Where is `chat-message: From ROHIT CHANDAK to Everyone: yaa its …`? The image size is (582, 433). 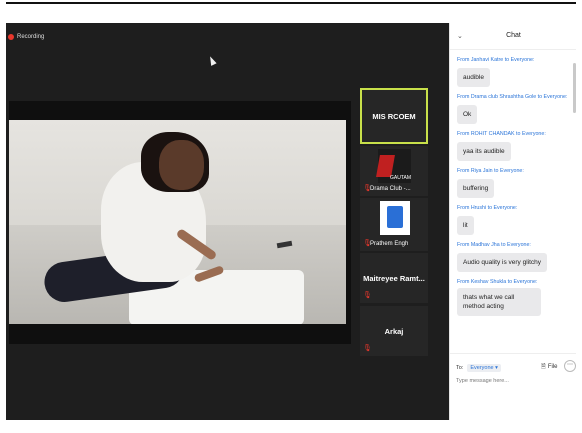
chat-message: From ROHIT CHANDAK to Everyone: yaa its … is located at coordinates (513, 146).